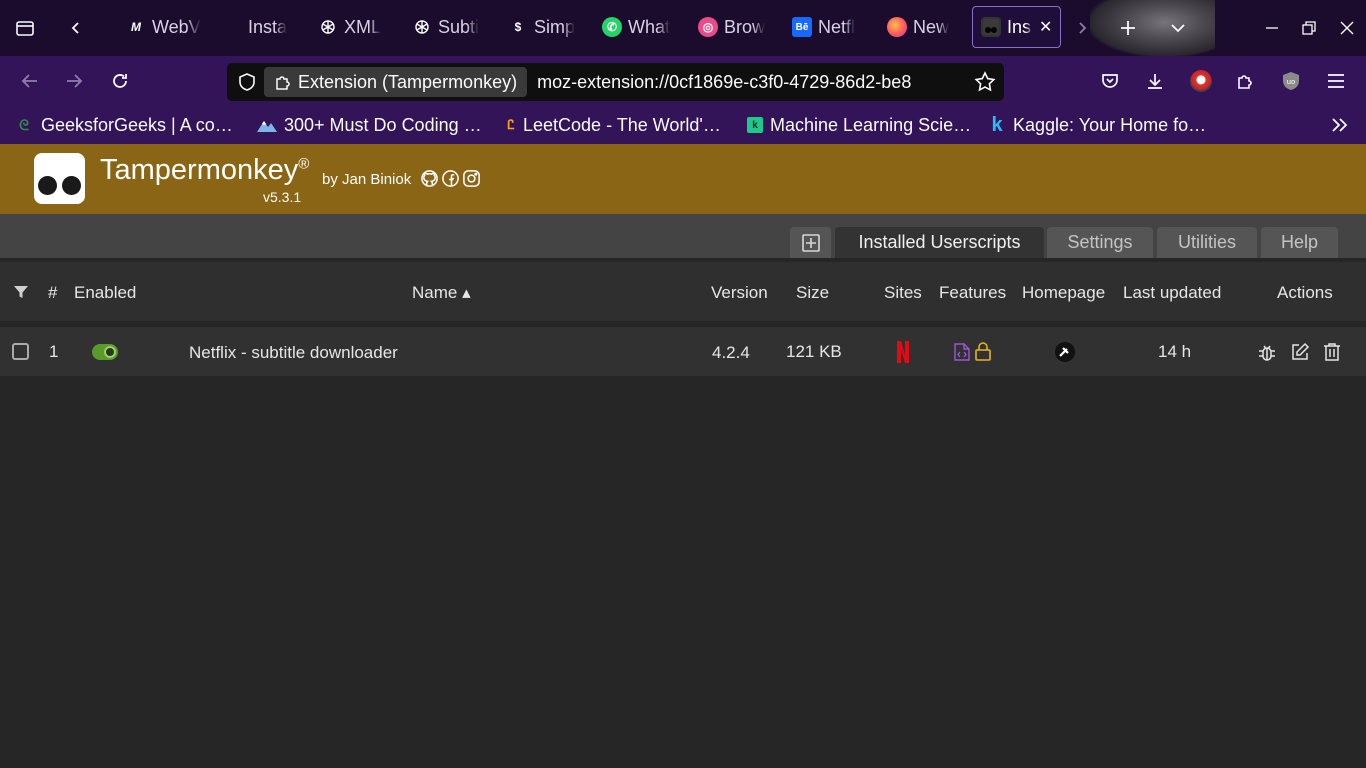 Image resolution: width=1366 pixels, height=768 pixels. I want to click on account-button, so click(1201, 81).